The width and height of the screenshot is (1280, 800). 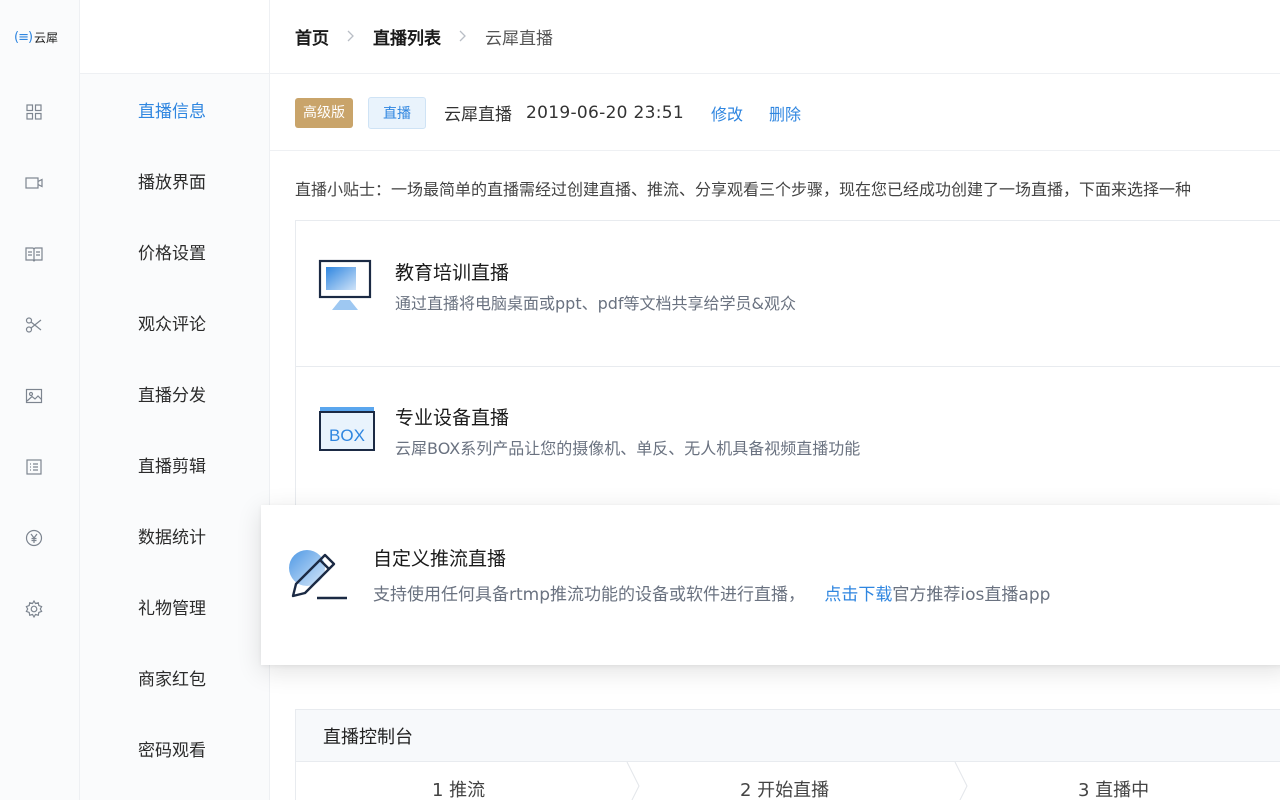 I want to click on console-title: 直播控制台, so click(x=788, y=736).